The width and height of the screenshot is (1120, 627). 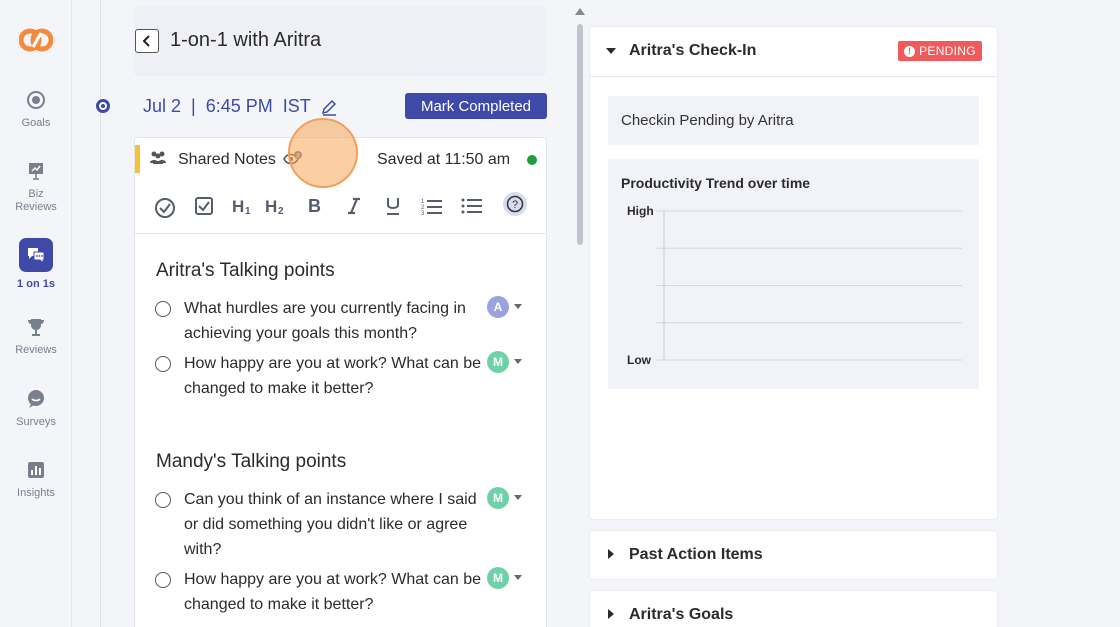 What do you see at coordinates (36, 100) in the screenshot?
I see `target-icon` at bounding box center [36, 100].